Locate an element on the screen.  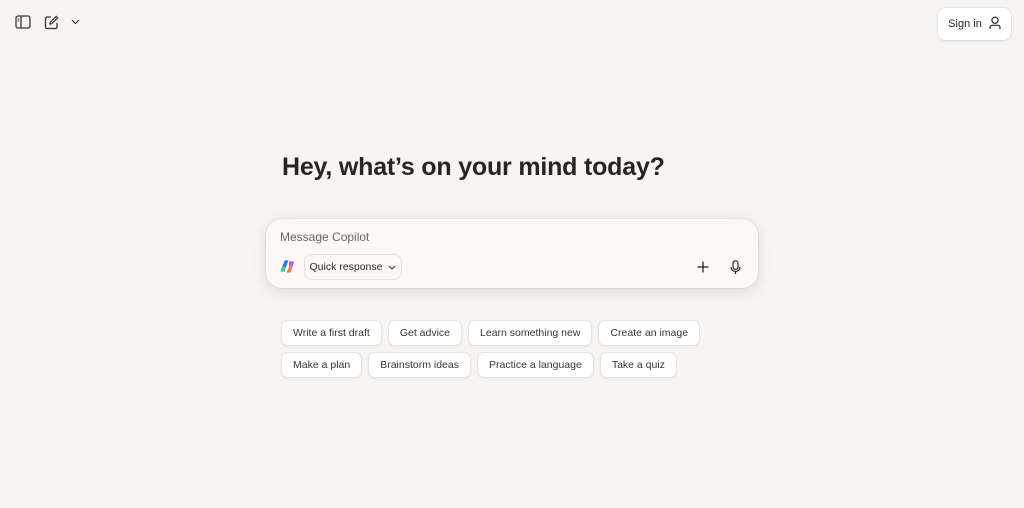
suggestion-make-plan: Make a plan is located at coordinates (322, 365).